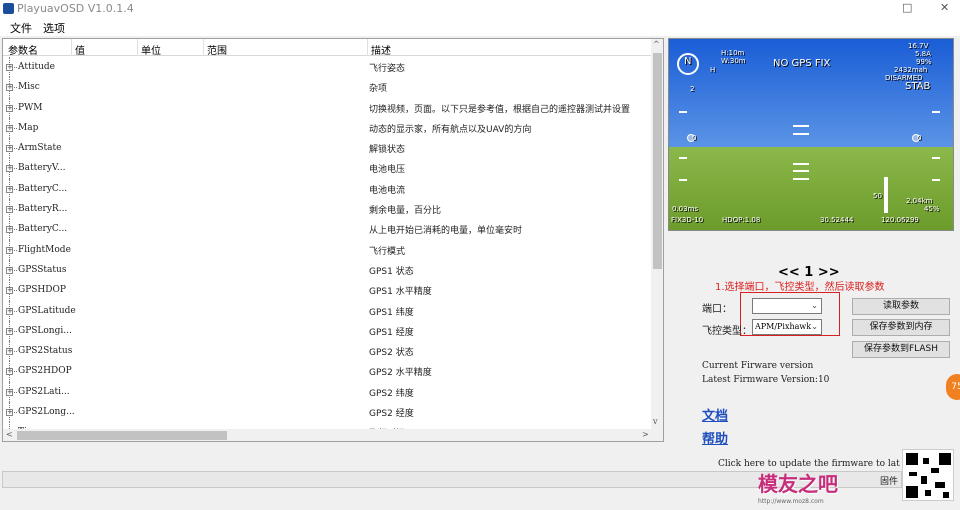 The image size is (960, 510). I want to click on table-row: + GPSHDOP GPS1 水平精度, so click(327, 290).